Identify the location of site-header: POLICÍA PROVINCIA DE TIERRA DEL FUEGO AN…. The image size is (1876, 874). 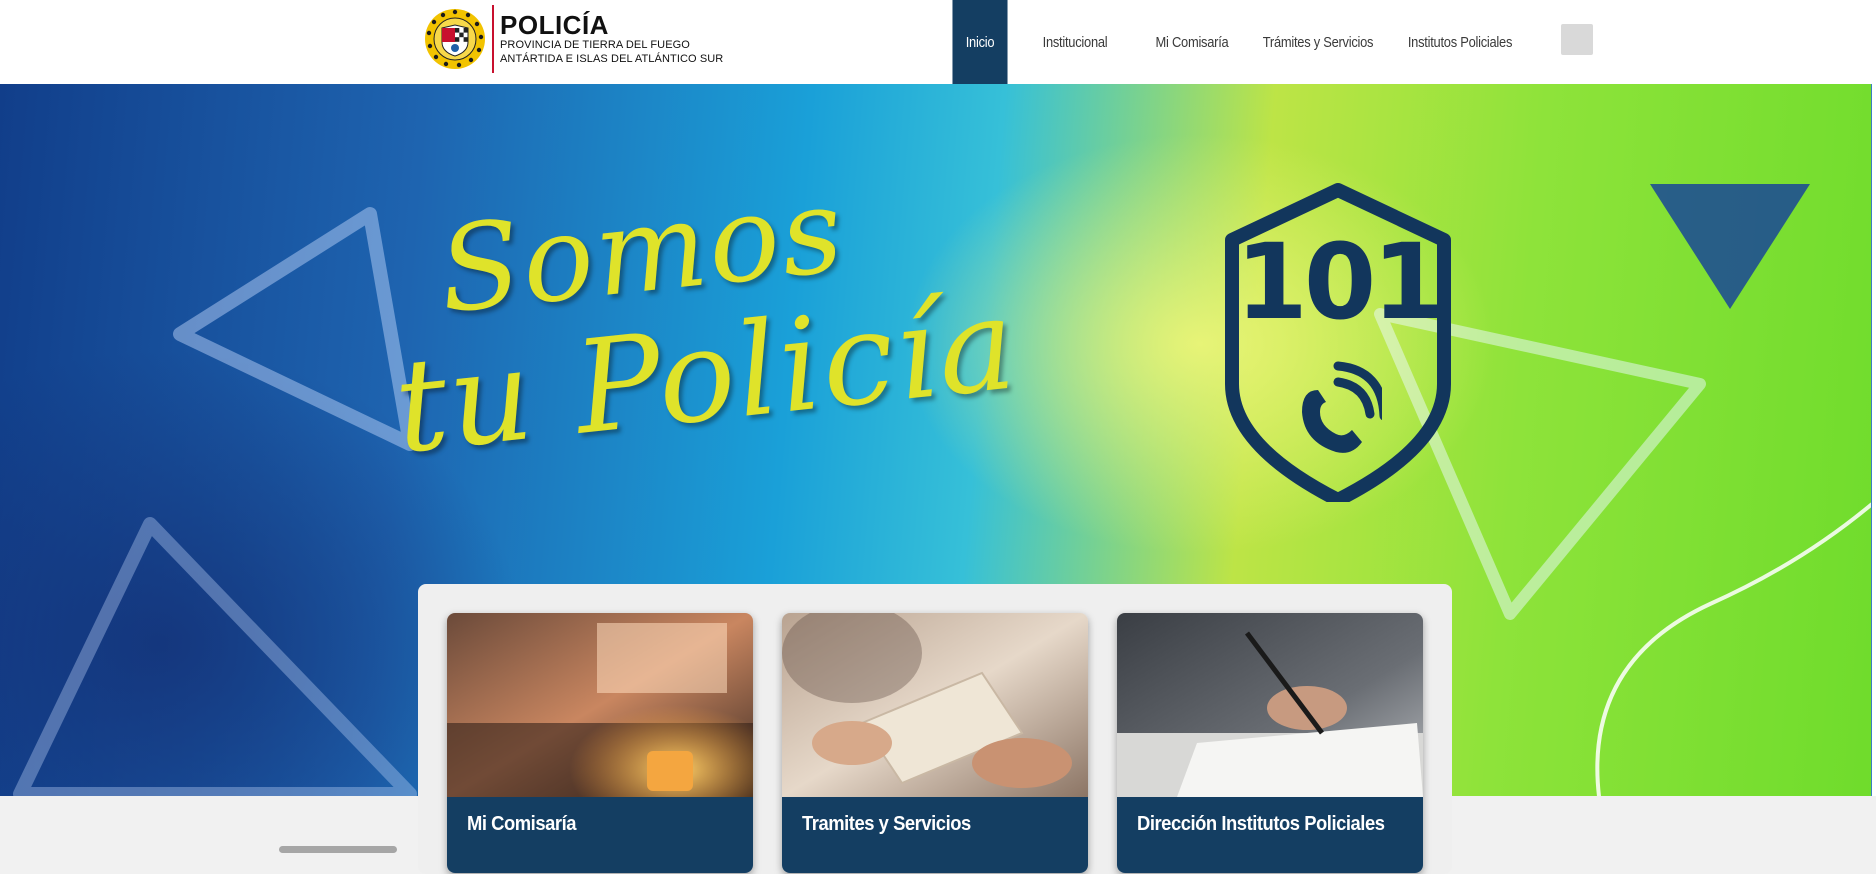
(938, 42).